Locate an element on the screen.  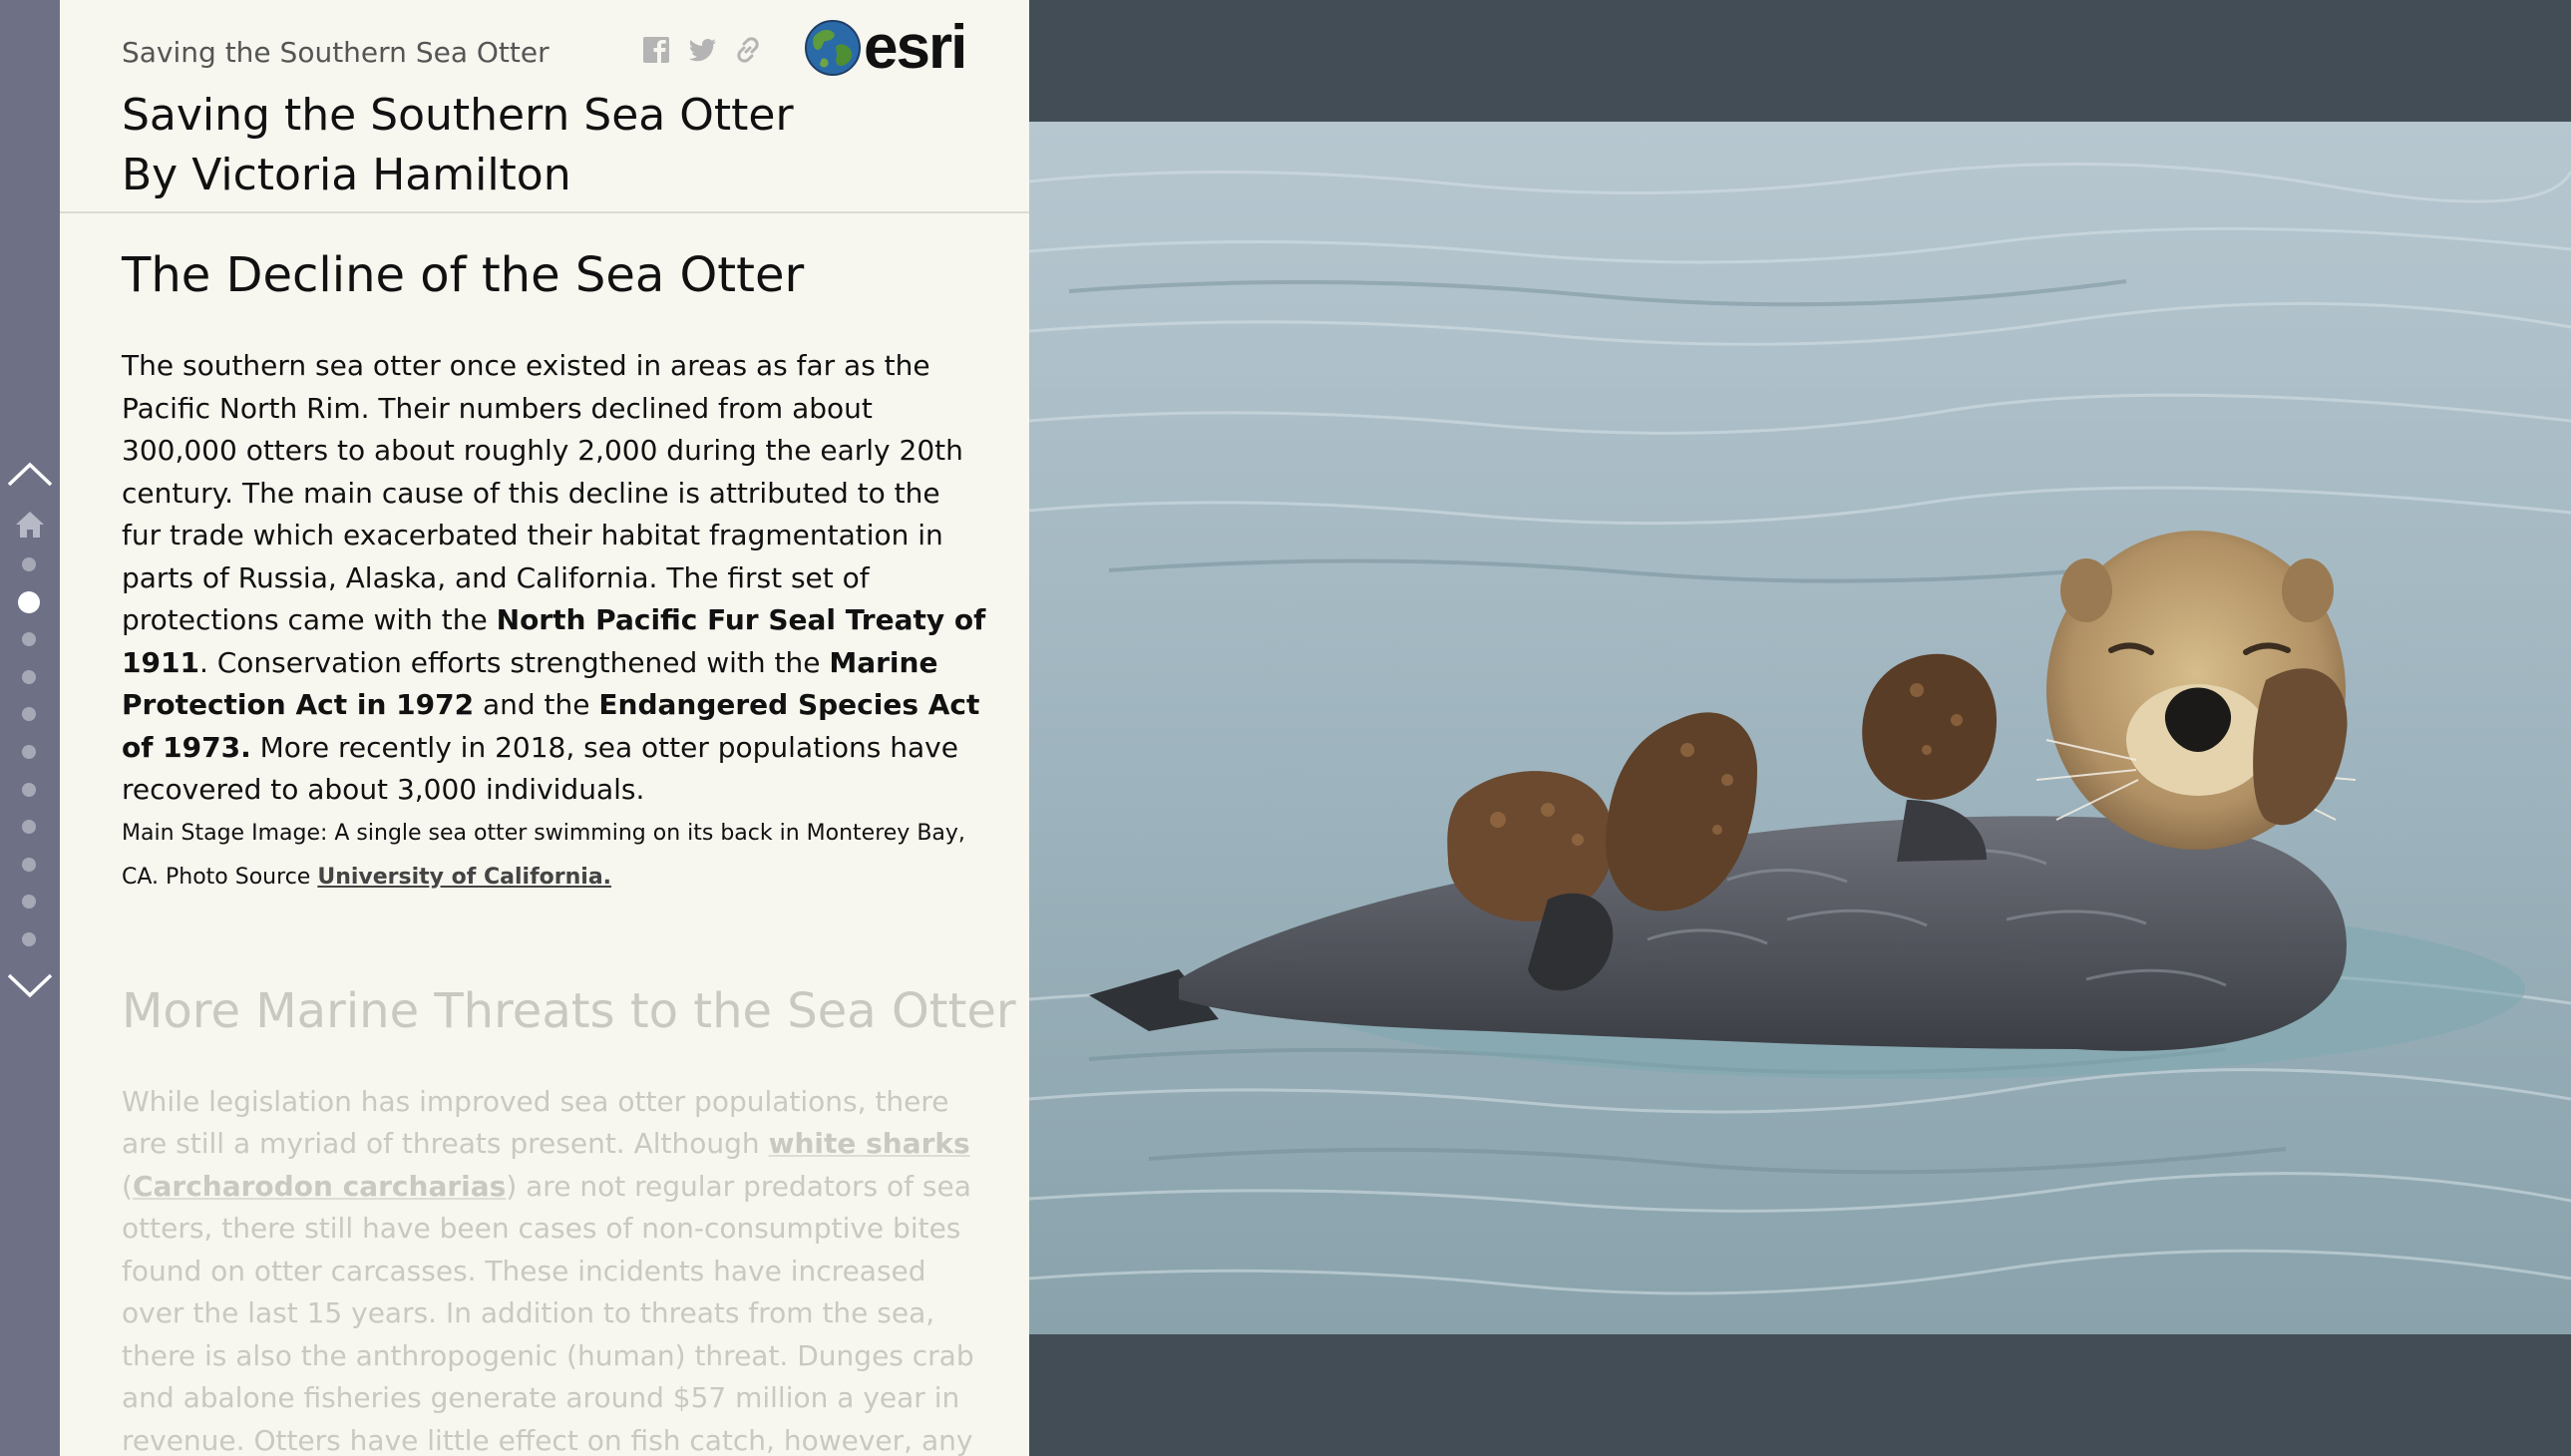
source-link: University of California. is located at coordinates (464, 877).